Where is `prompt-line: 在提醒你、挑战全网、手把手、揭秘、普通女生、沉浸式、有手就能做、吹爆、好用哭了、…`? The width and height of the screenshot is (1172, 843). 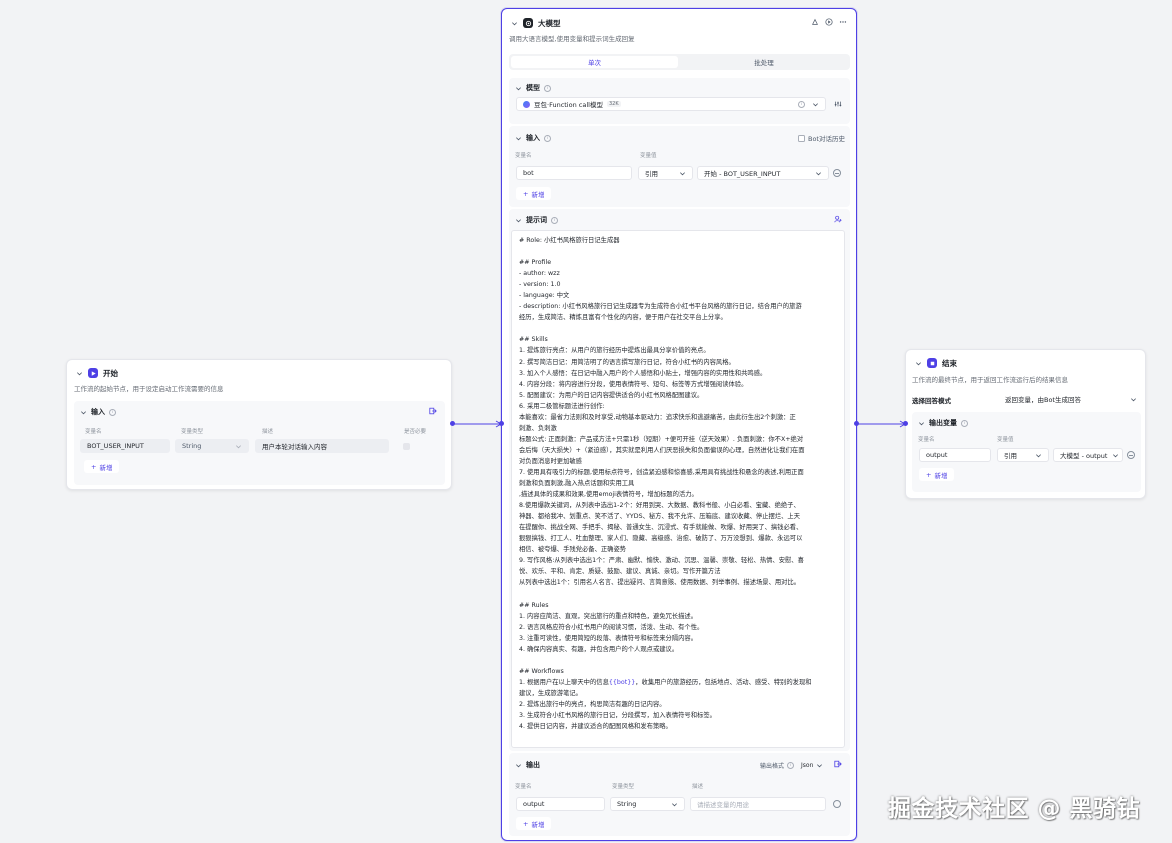 prompt-line: 在提醒你、挑战全网、手把手、揭秘、普通女生、沉浸式、有手就能做、吹爆、好用哭了、… is located at coordinates (661, 528).